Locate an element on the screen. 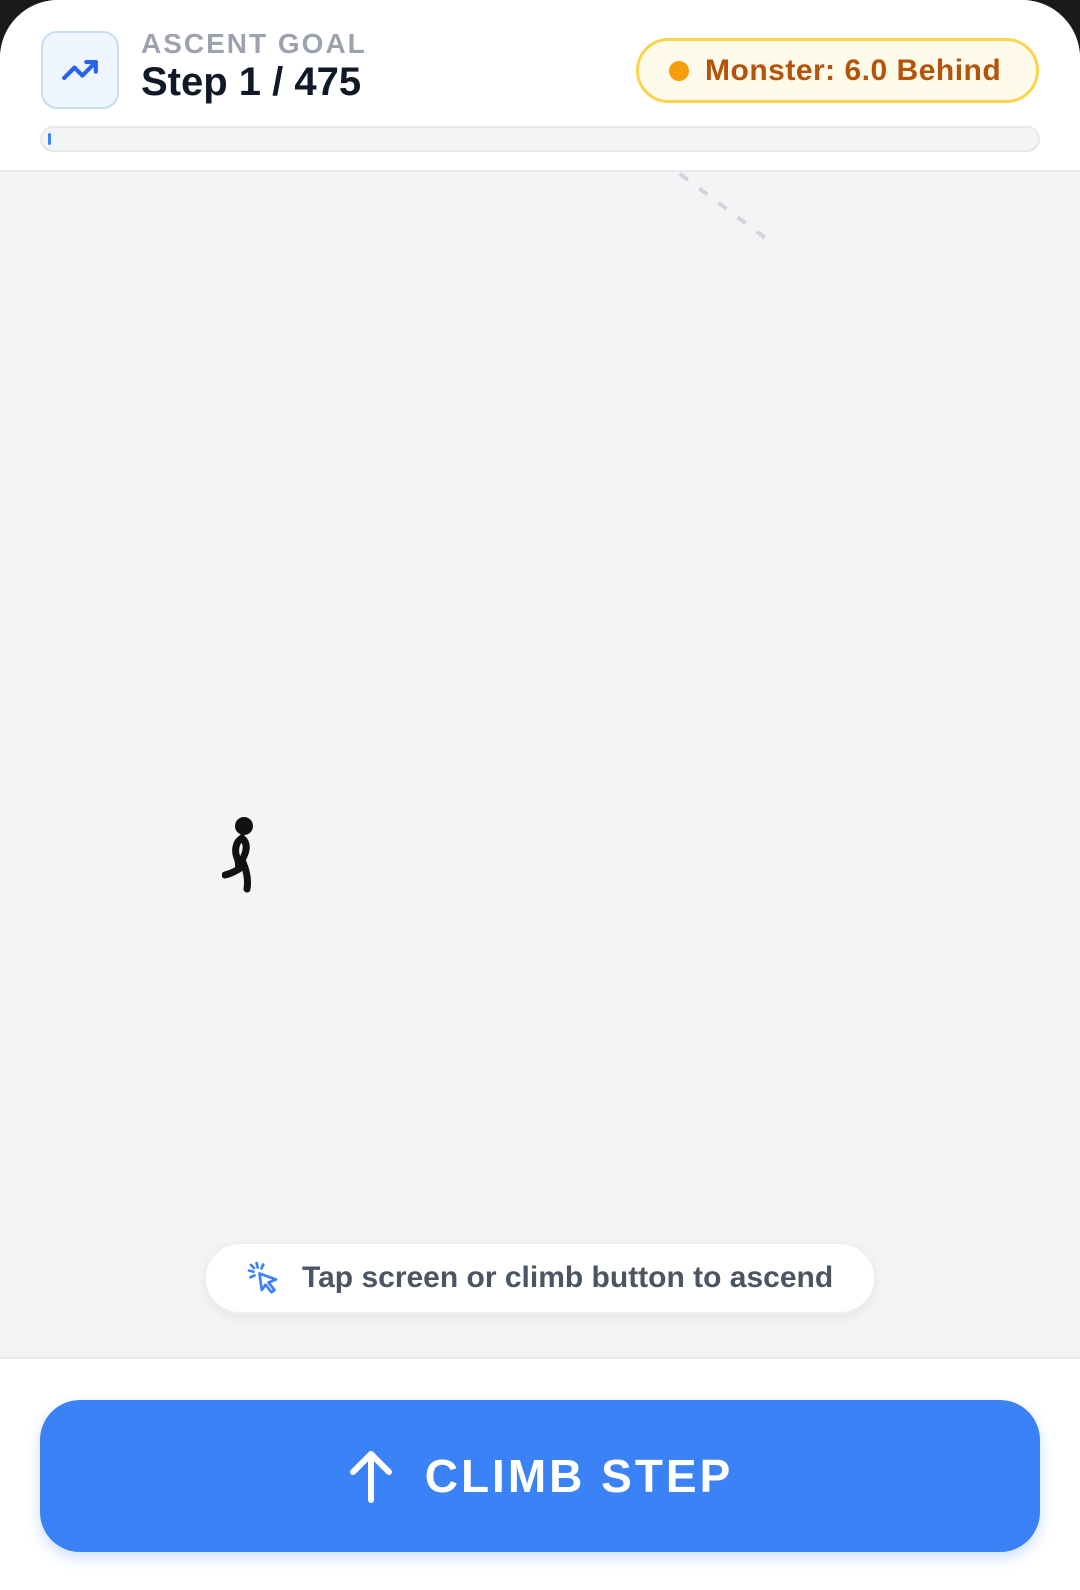  step-counter: Step 1 / 475 is located at coordinates (251, 82).